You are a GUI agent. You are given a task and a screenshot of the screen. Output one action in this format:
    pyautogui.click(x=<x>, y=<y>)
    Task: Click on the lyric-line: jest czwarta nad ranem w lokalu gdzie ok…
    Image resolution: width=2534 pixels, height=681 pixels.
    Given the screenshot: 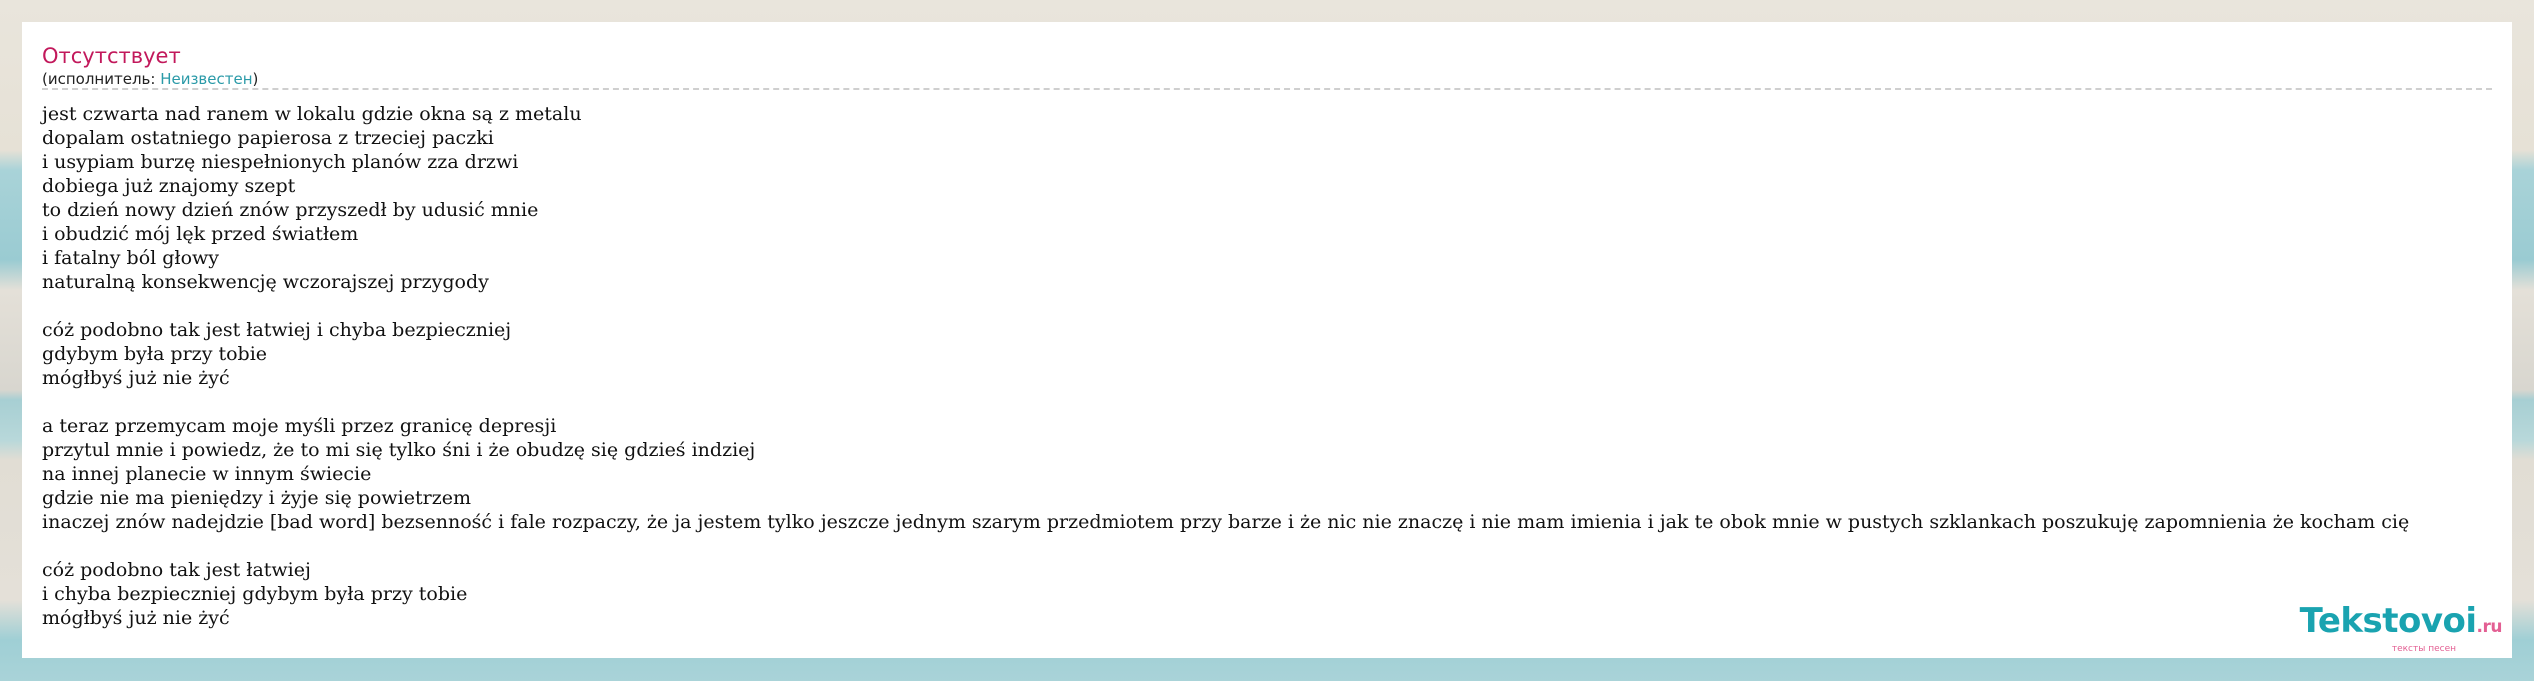 What is the action you would take?
    pyautogui.click(x=312, y=114)
    